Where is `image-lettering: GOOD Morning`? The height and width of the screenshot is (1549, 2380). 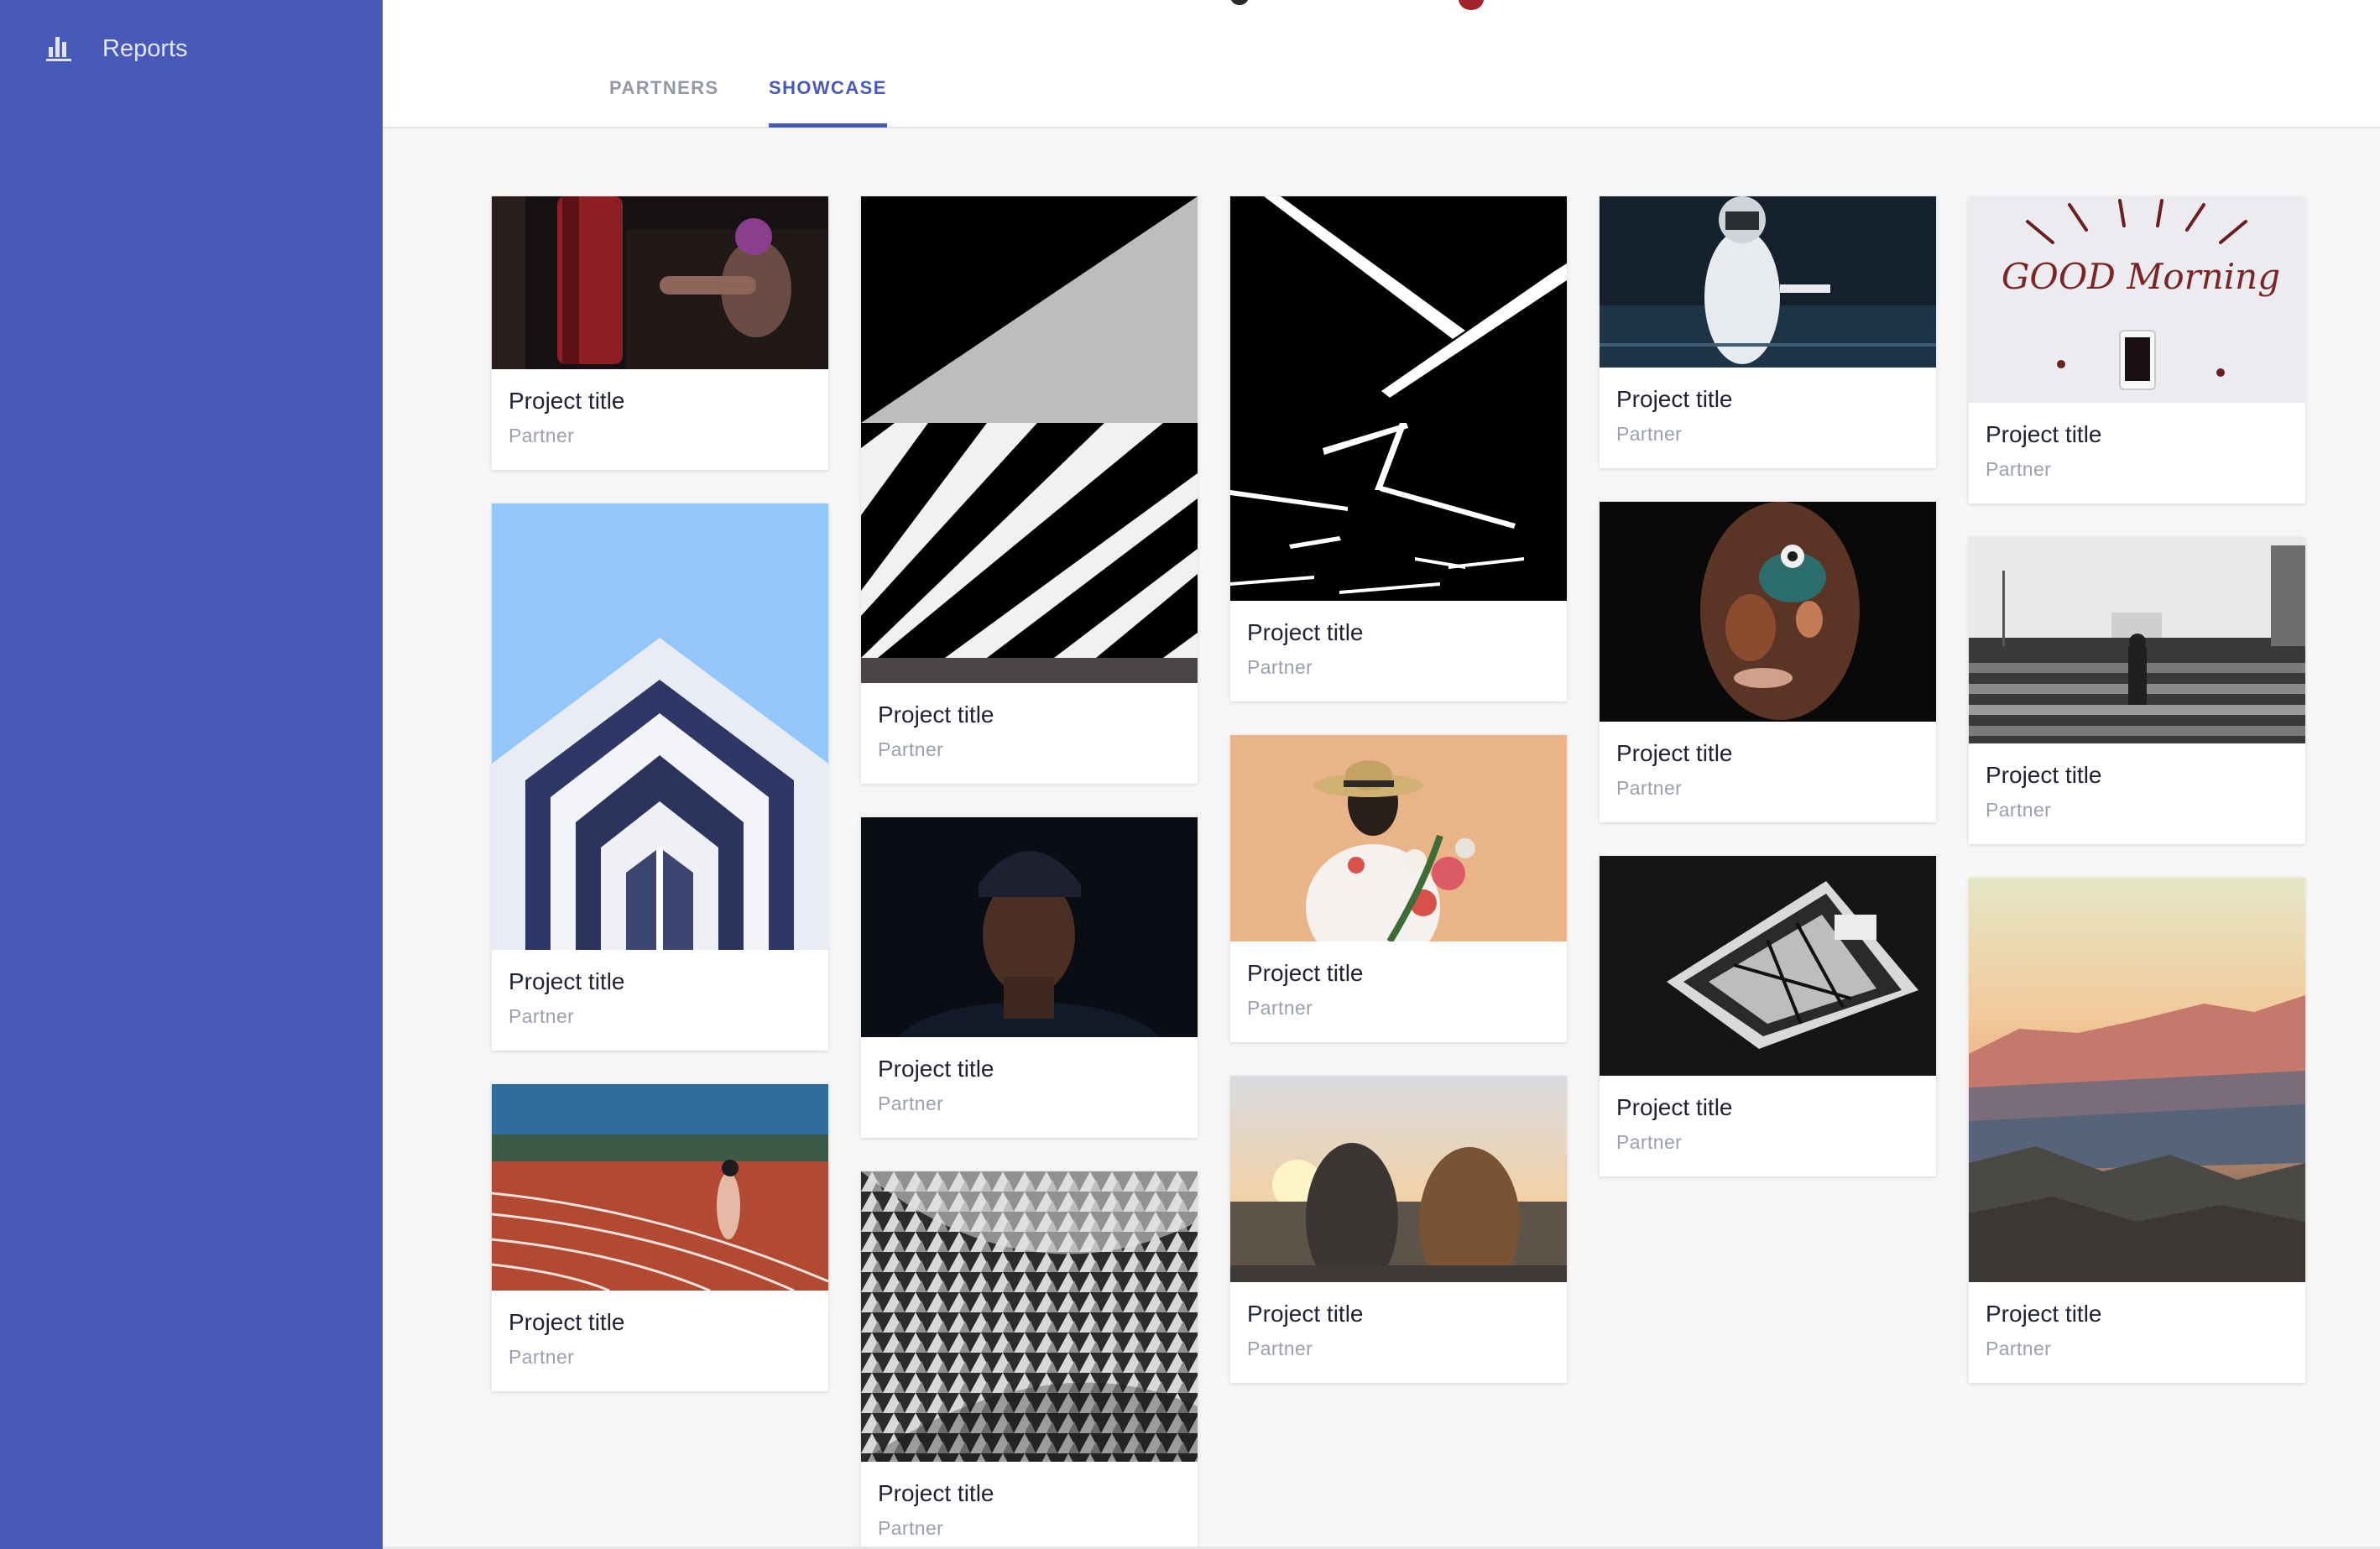 image-lettering: GOOD Morning is located at coordinates (2141, 276).